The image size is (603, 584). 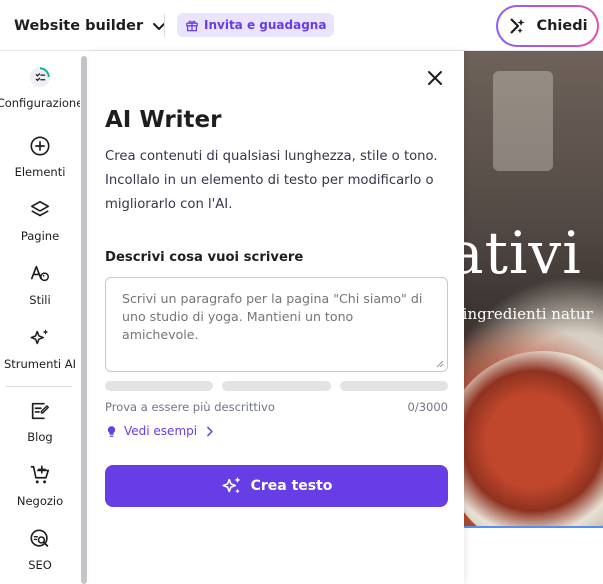 I want to click on gift-icon, so click(x=192, y=26).